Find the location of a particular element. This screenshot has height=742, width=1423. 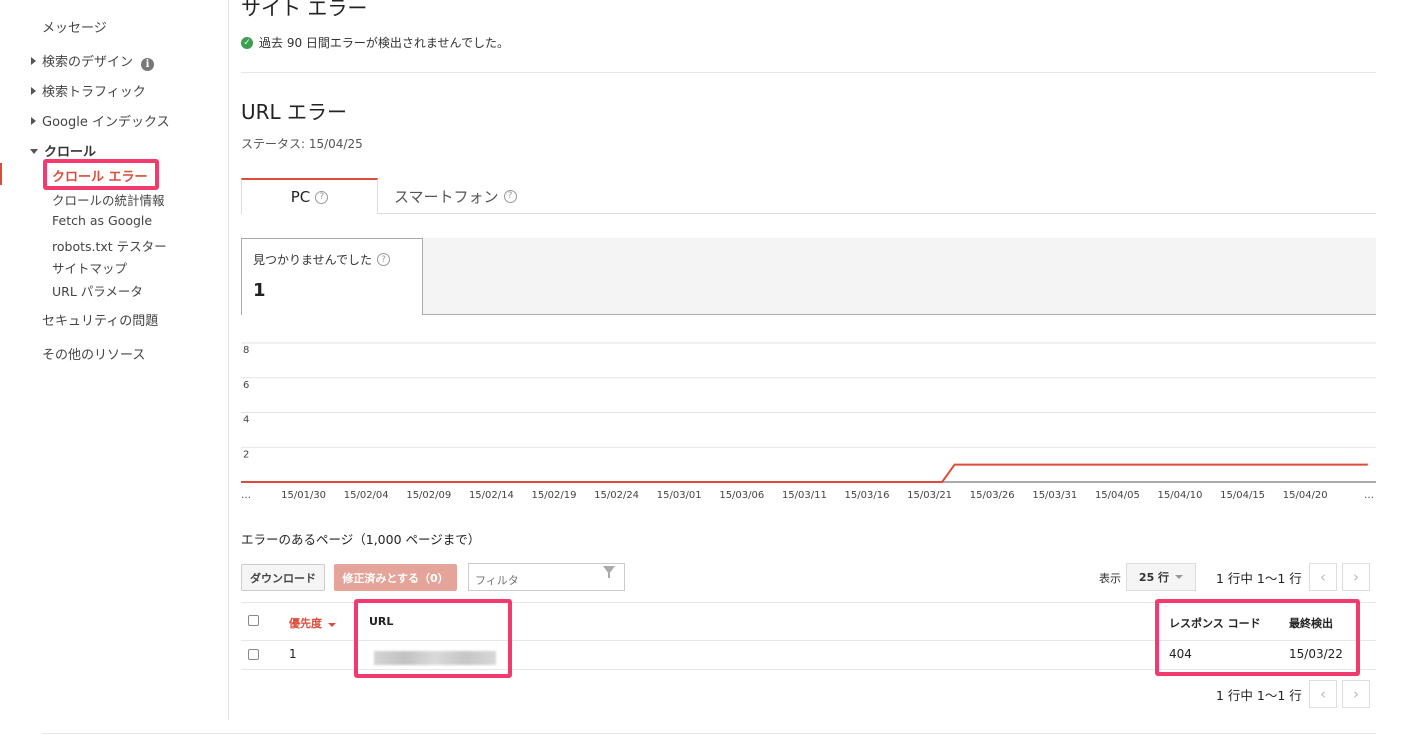

next-page-button-bottom: › is located at coordinates (1356, 694).